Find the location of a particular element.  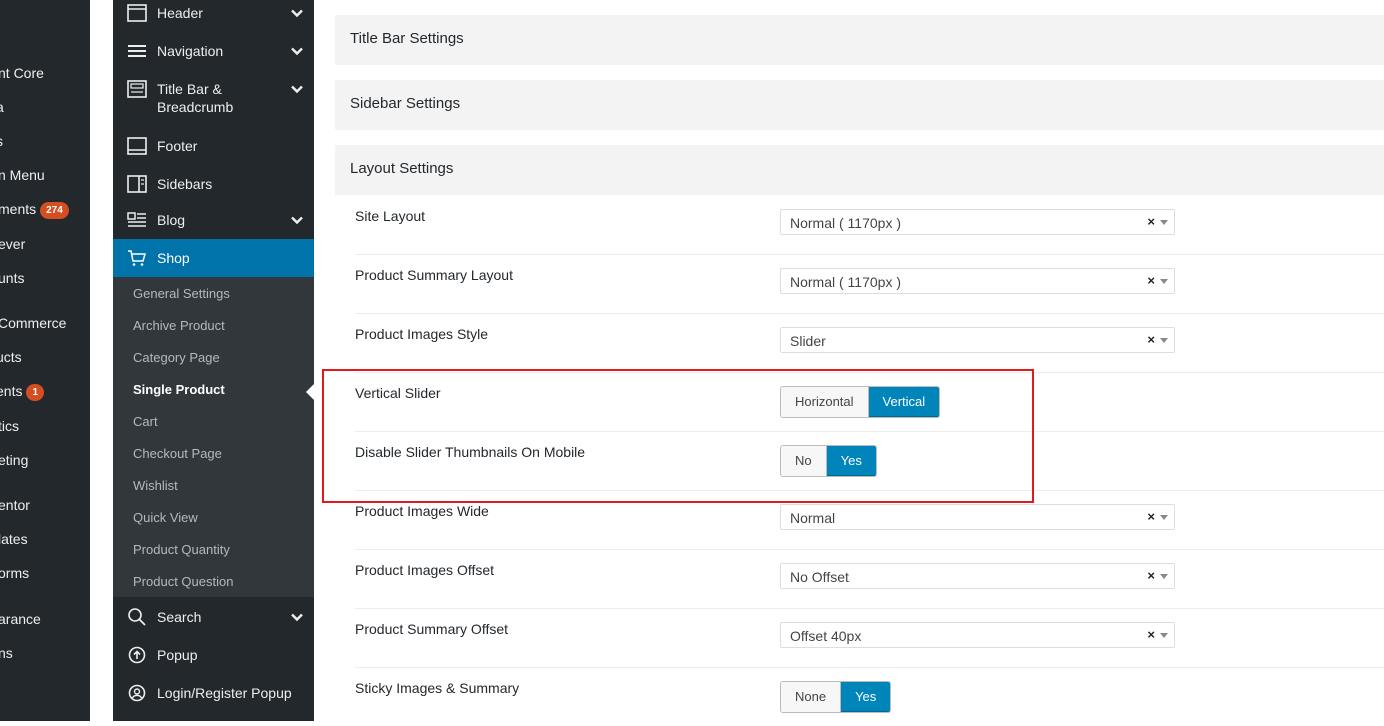

wp-menu-item: a is located at coordinates (2, 107).